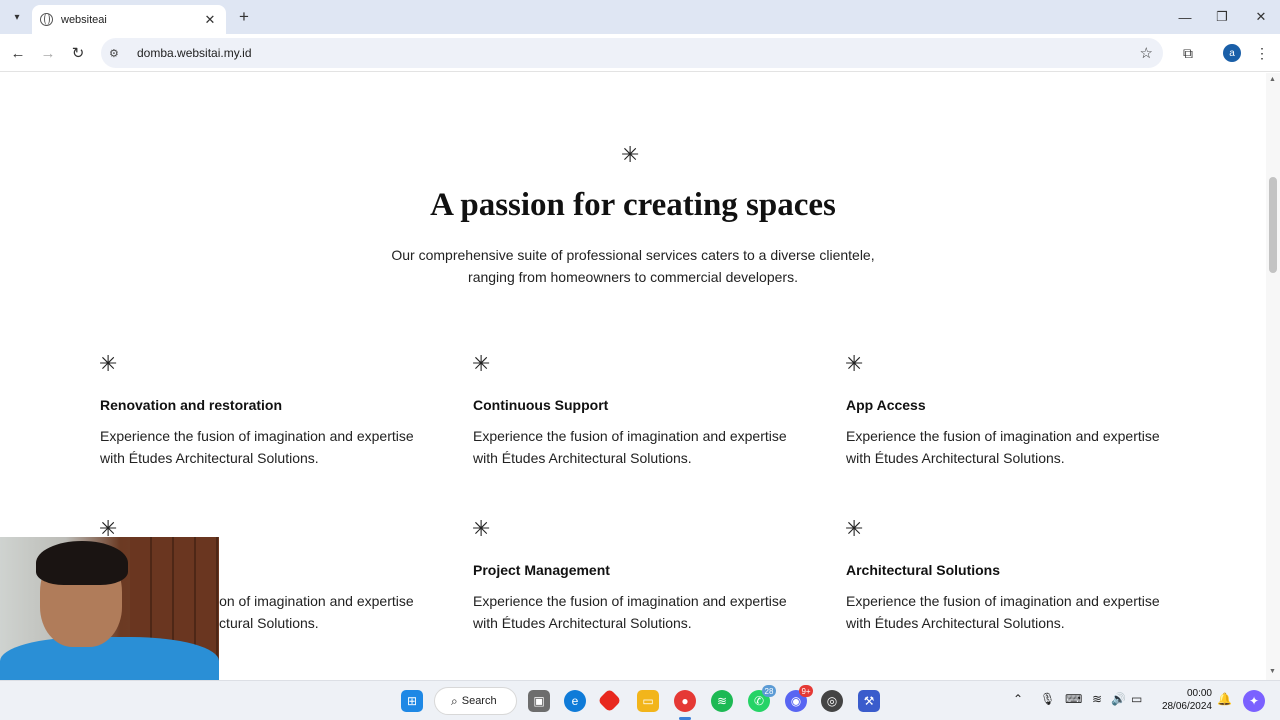 Image resolution: width=1280 pixels, height=720 pixels. Describe the element at coordinates (1224, 699) in the screenshot. I see `notification-bell-icon: 🔔` at that location.